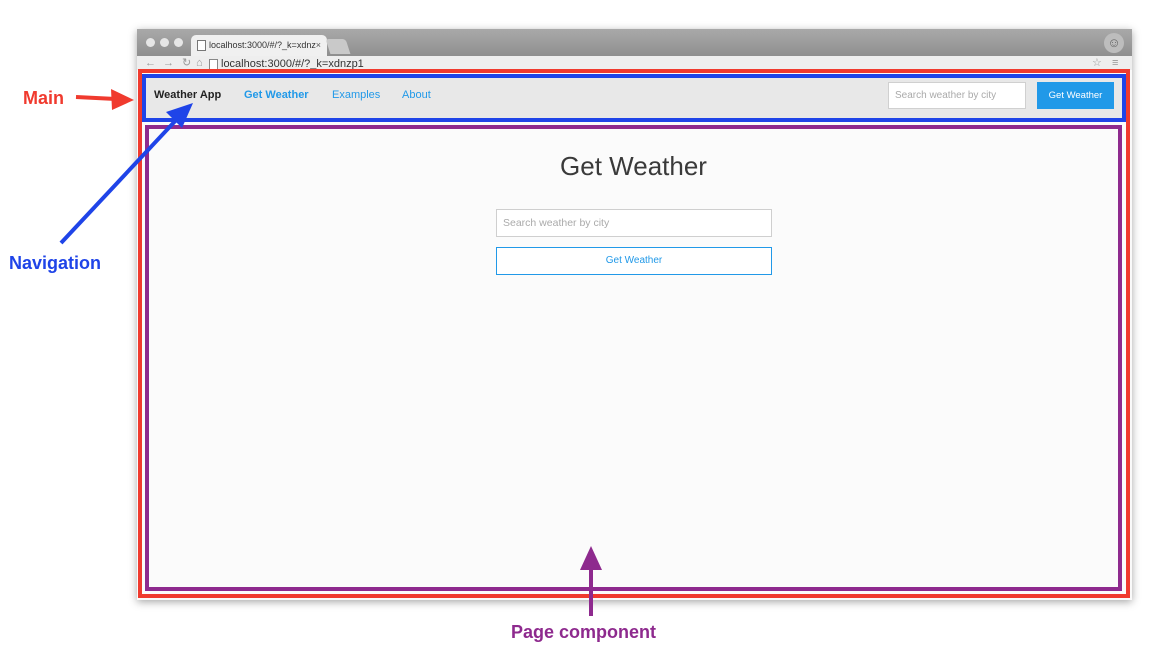  Describe the element at coordinates (591, 581) in the screenshot. I see `page-component-arrow` at that location.